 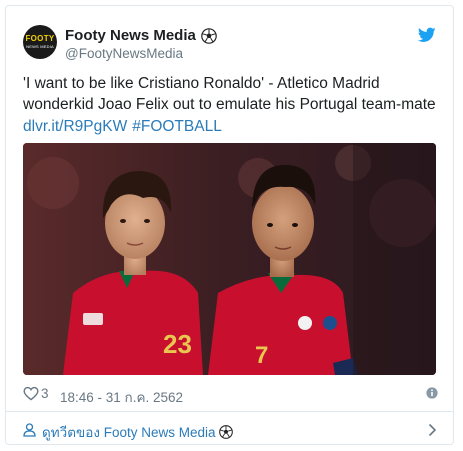 What do you see at coordinates (432, 430) in the screenshot?
I see `chevron-right-icon` at bounding box center [432, 430].